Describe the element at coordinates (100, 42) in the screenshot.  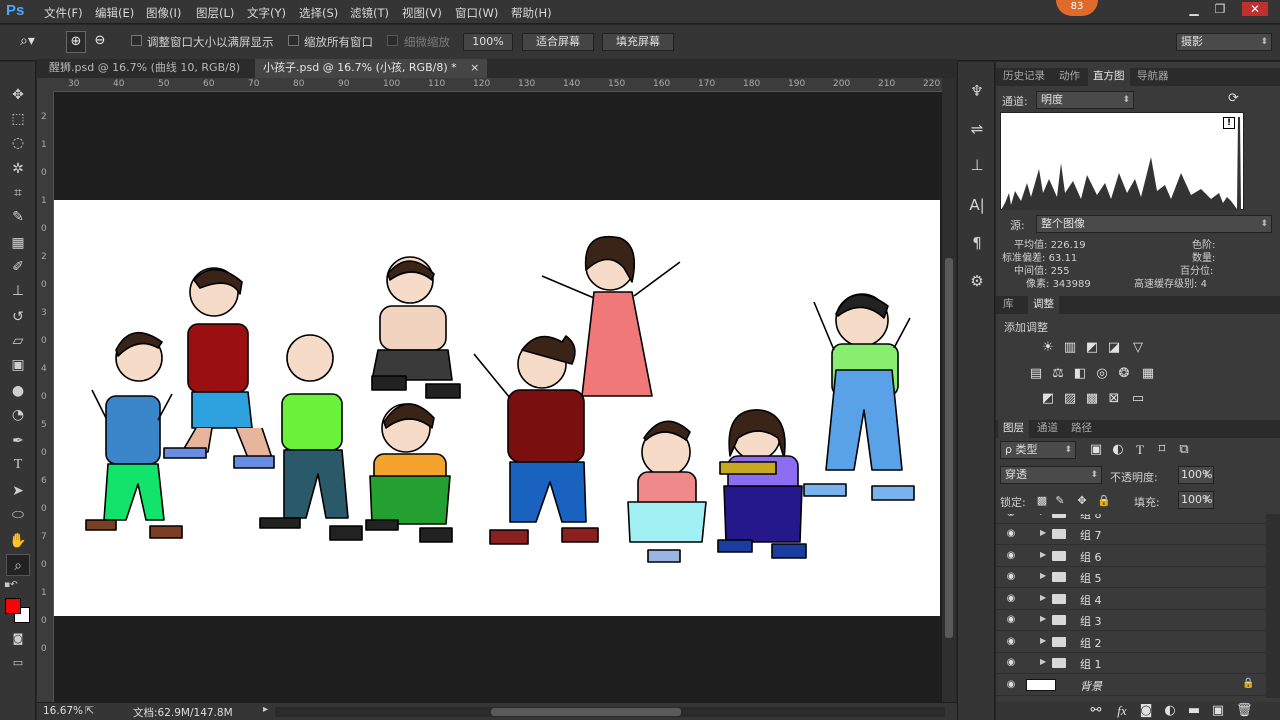
I see `zoom-out-icon: ⊖` at that location.